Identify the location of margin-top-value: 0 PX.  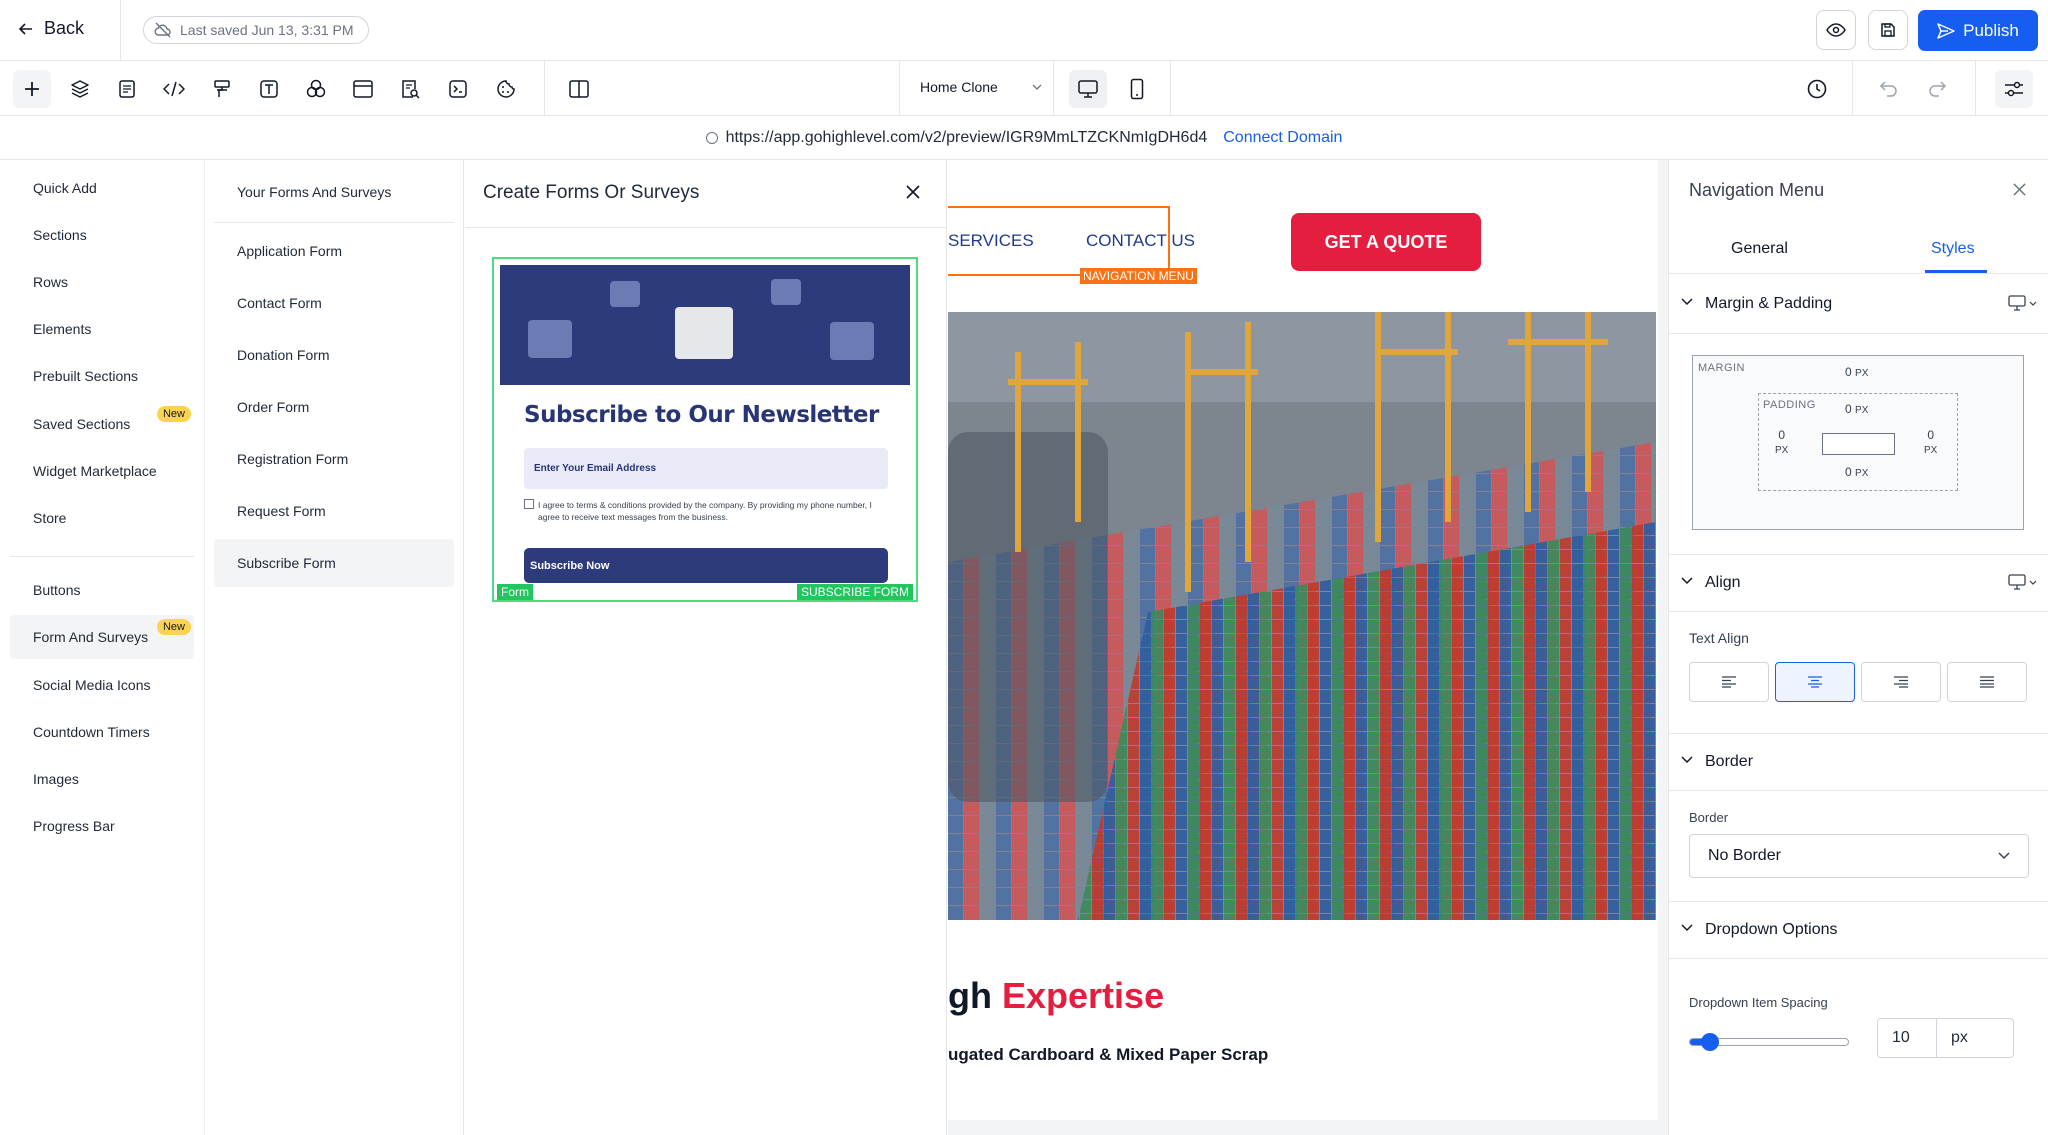
(1856, 372).